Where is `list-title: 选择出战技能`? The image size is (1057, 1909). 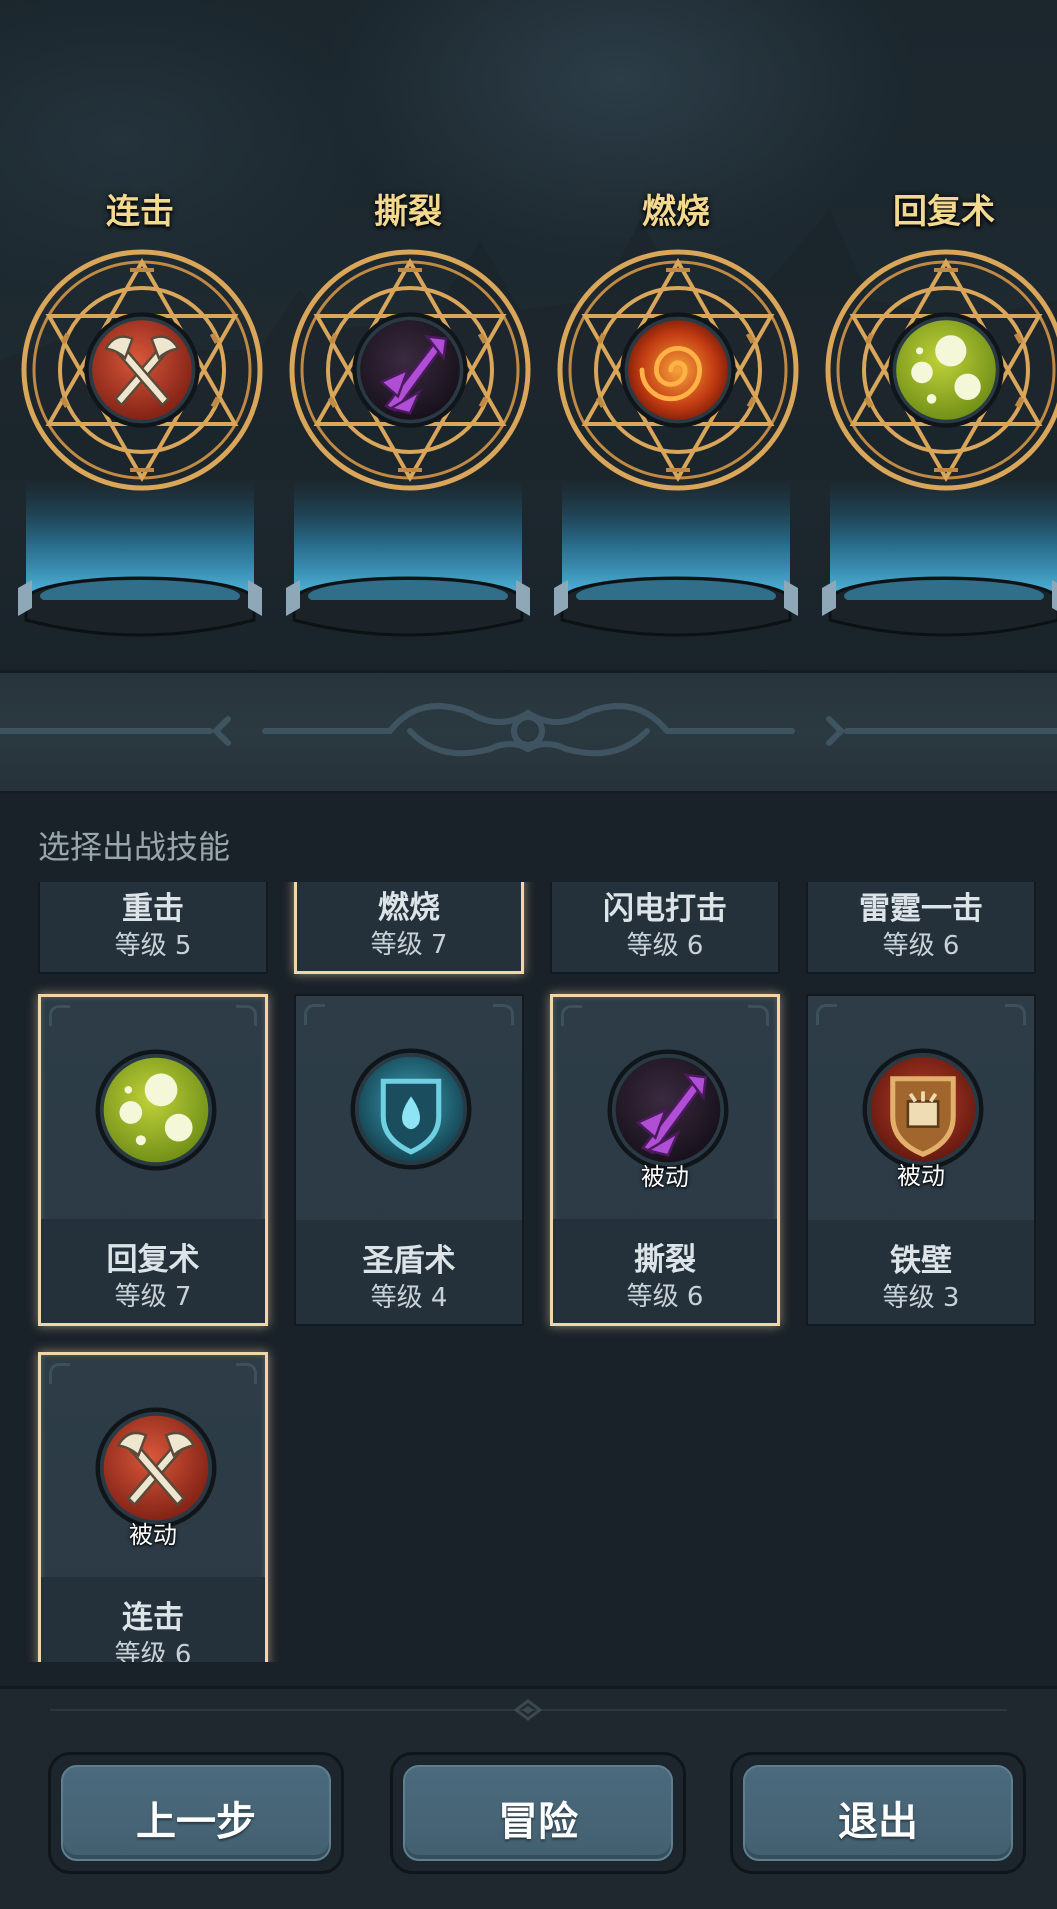 list-title: 选择出战技能 is located at coordinates (134, 847).